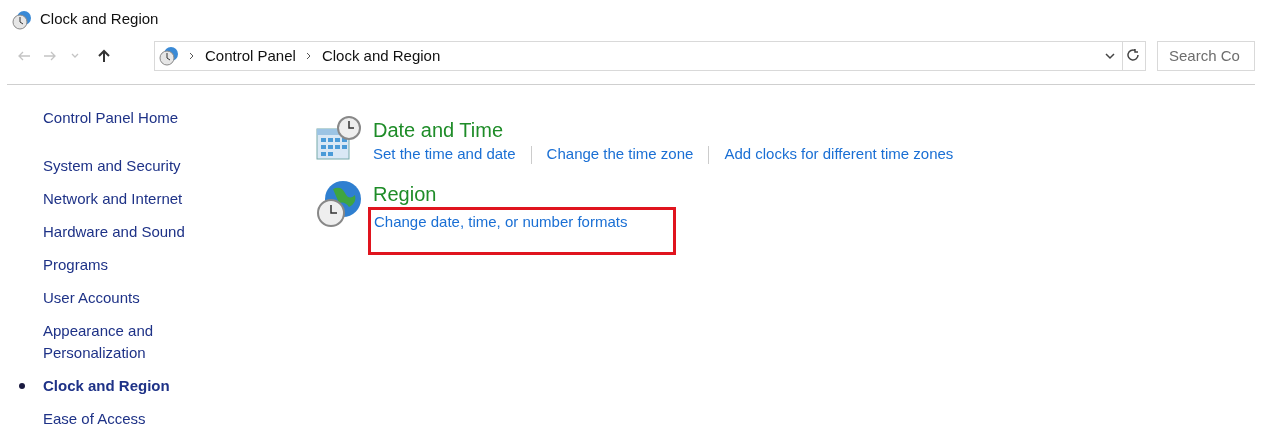 The height and width of the screenshot is (434, 1266). What do you see at coordinates (250, 56) in the screenshot?
I see `breadcrumb: Control Panel` at bounding box center [250, 56].